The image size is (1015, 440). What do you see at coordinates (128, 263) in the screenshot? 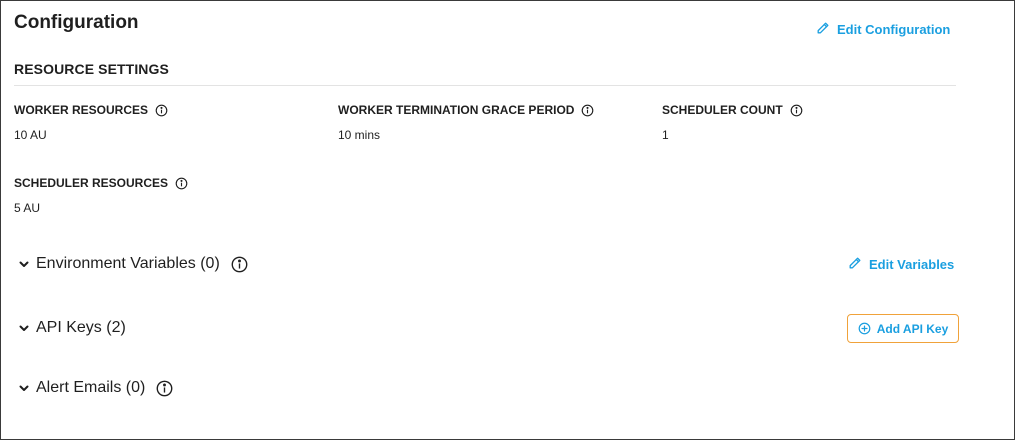
I see `environment-variables-label: Environment Variables (0)` at bounding box center [128, 263].